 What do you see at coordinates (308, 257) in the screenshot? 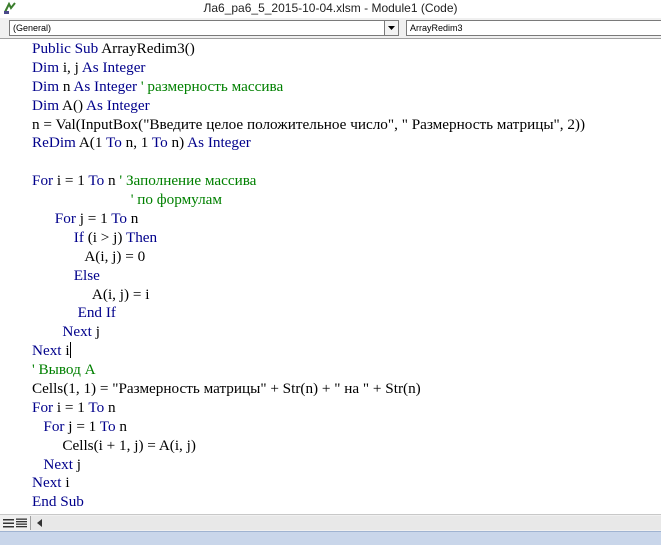
I see `code-line: A(i, j) = 0` at bounding box center [308, 257].